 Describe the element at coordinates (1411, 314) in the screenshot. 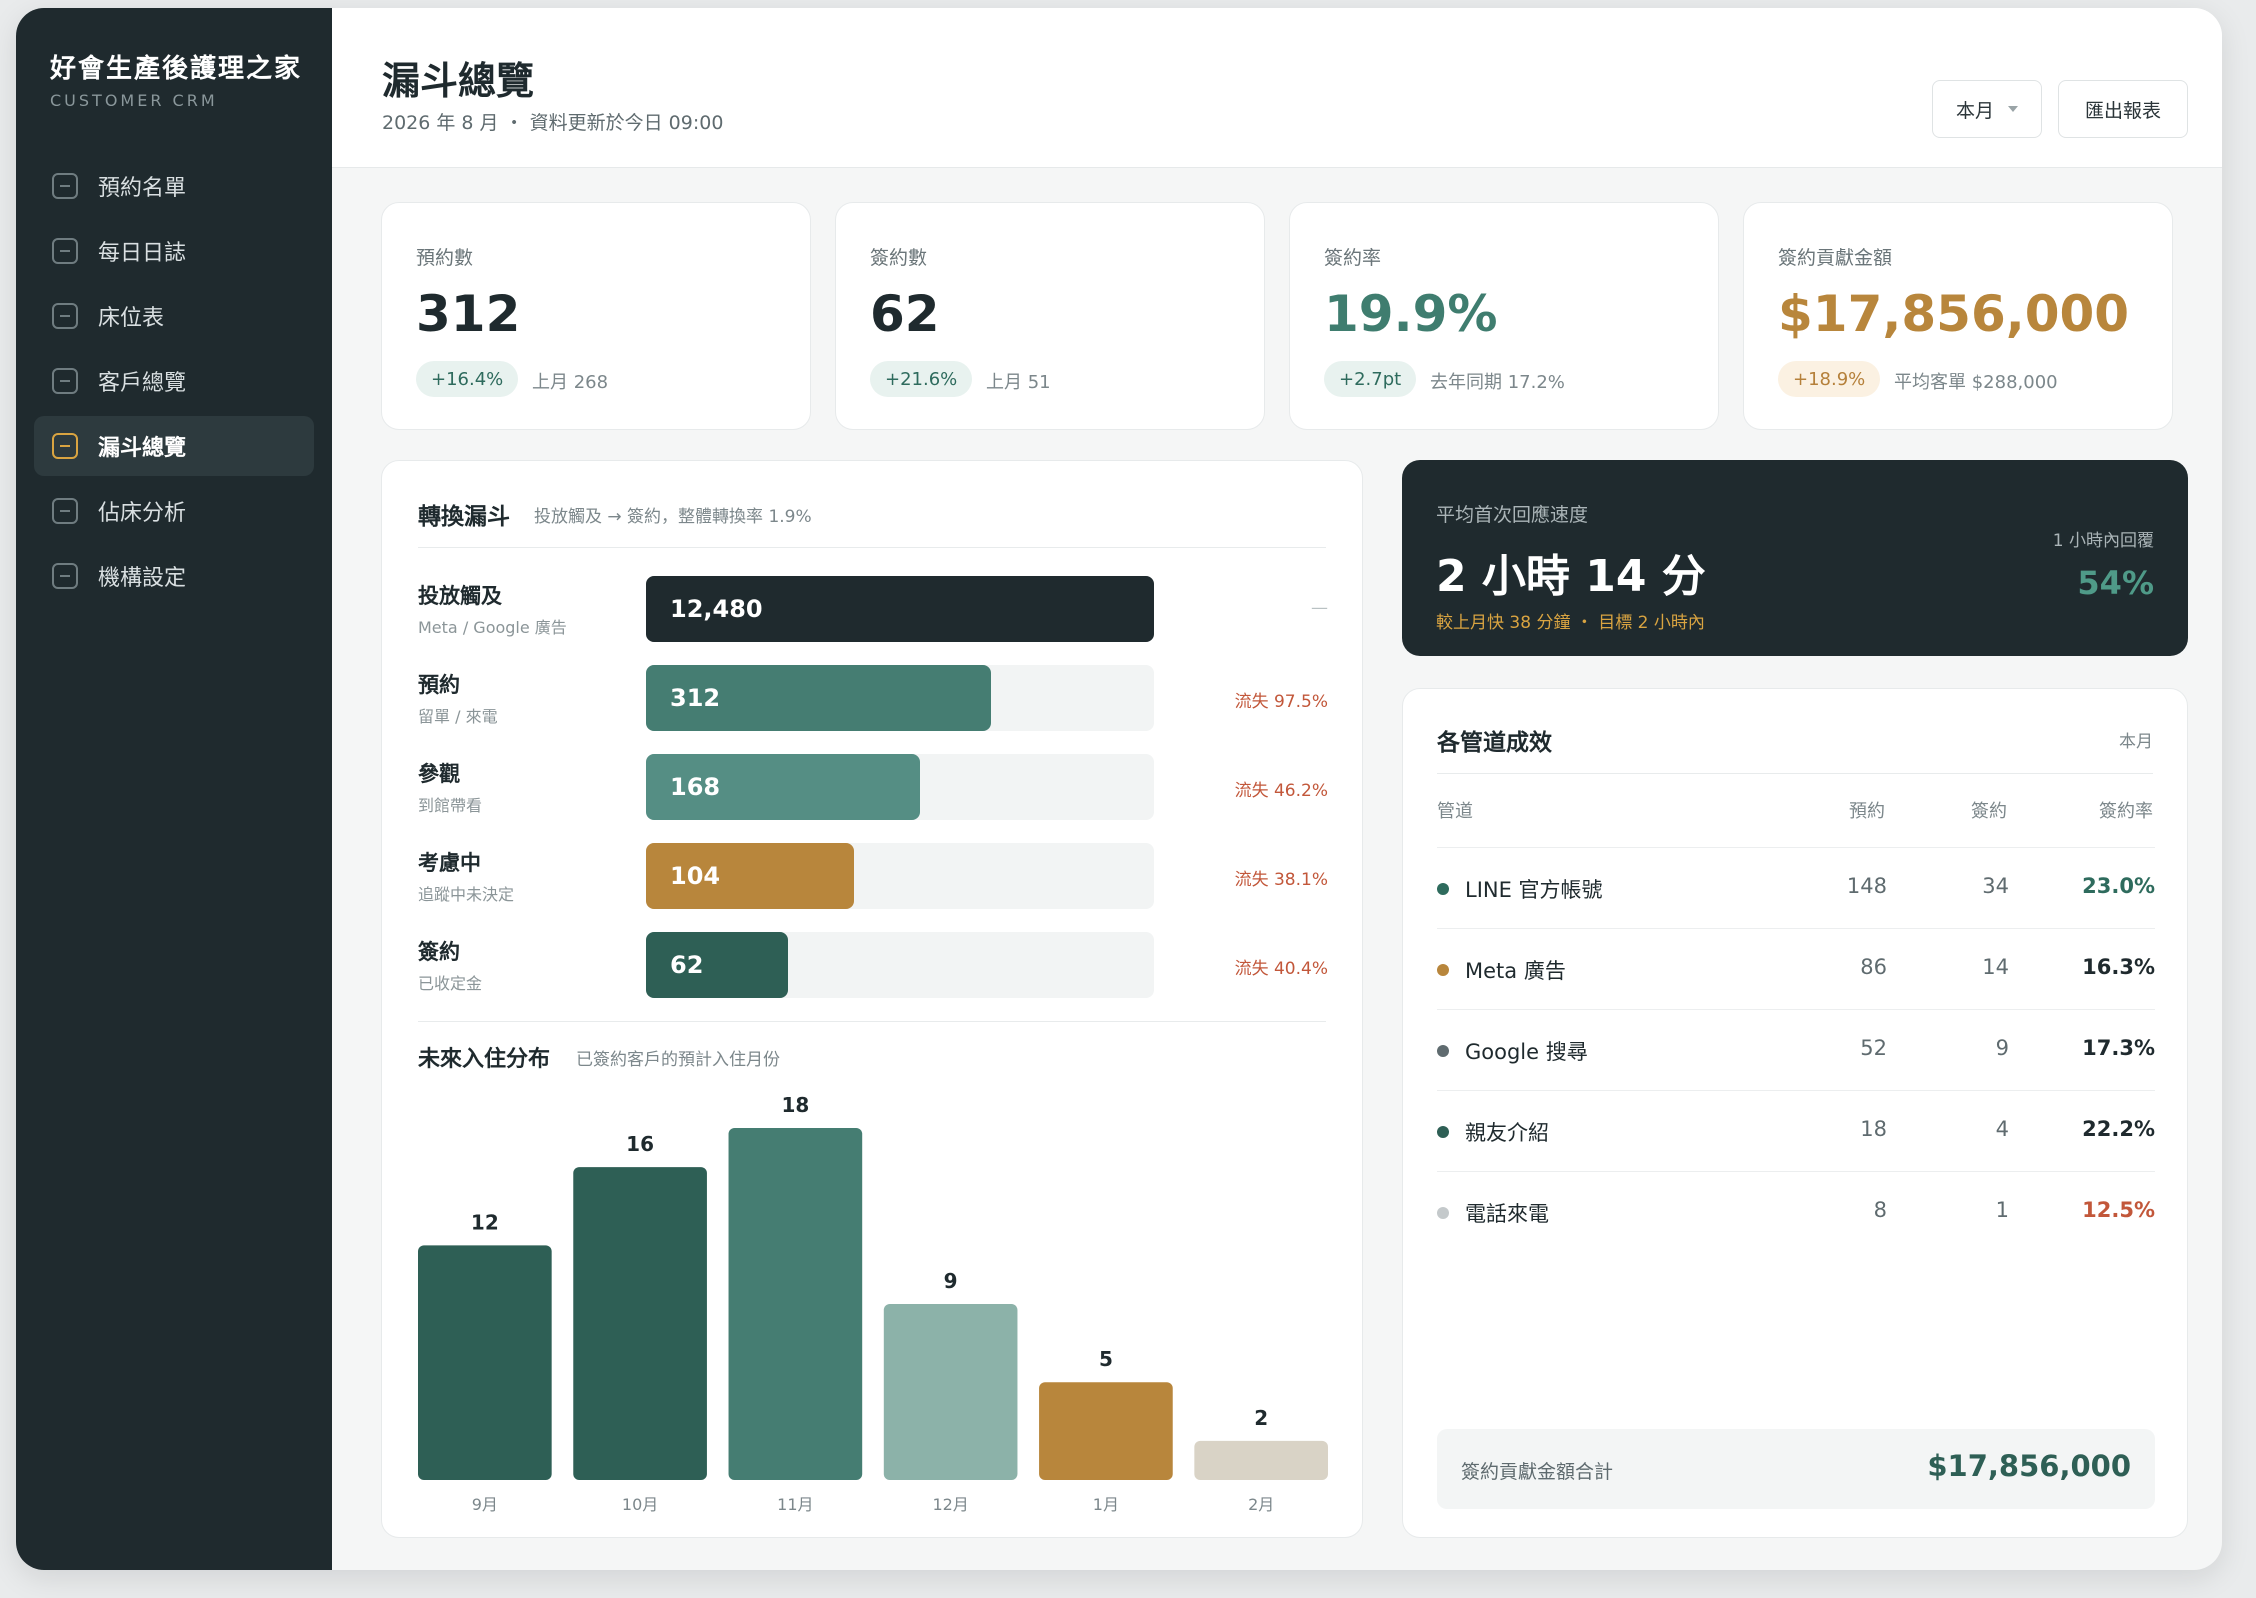

I see `kpi-value: 19.9%` at that location.